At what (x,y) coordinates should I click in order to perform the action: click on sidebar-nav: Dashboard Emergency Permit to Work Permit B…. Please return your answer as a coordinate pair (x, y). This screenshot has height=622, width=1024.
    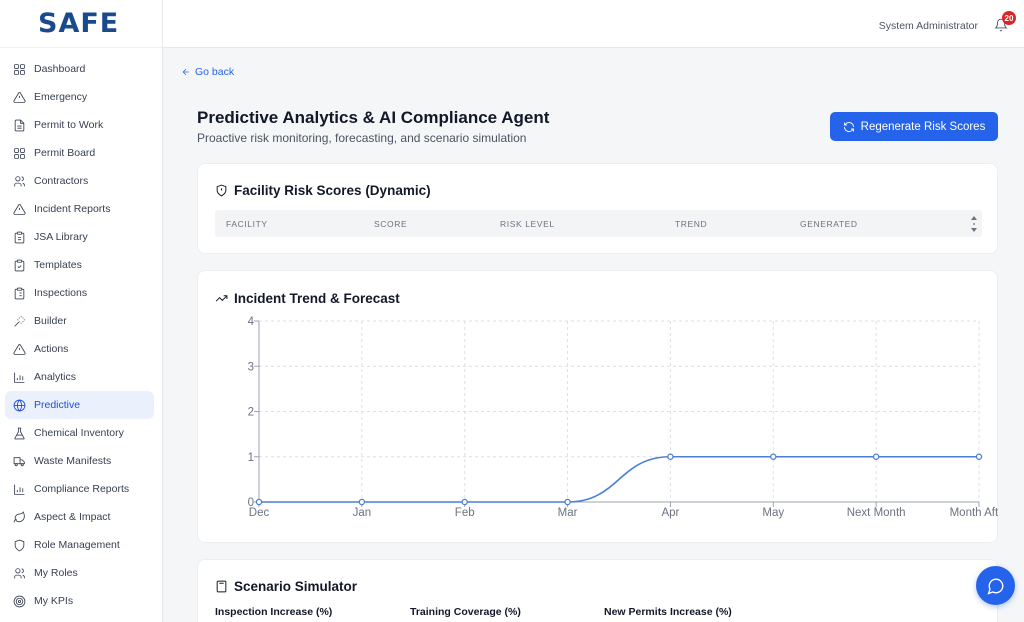
    Looking at the image, I should click on (81, 331).